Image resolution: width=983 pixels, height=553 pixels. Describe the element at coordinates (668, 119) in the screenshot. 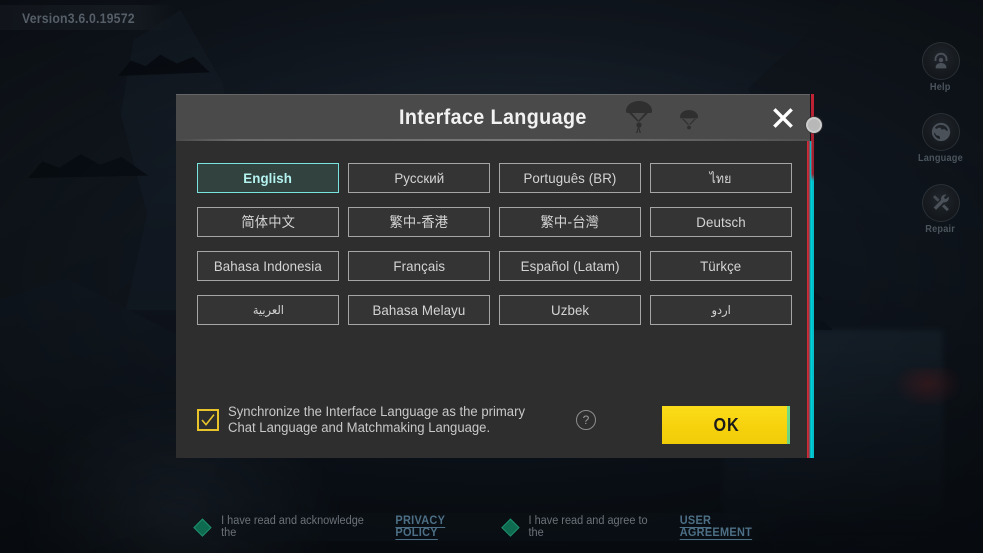

I see `parachute-decoration-icon` at that location.